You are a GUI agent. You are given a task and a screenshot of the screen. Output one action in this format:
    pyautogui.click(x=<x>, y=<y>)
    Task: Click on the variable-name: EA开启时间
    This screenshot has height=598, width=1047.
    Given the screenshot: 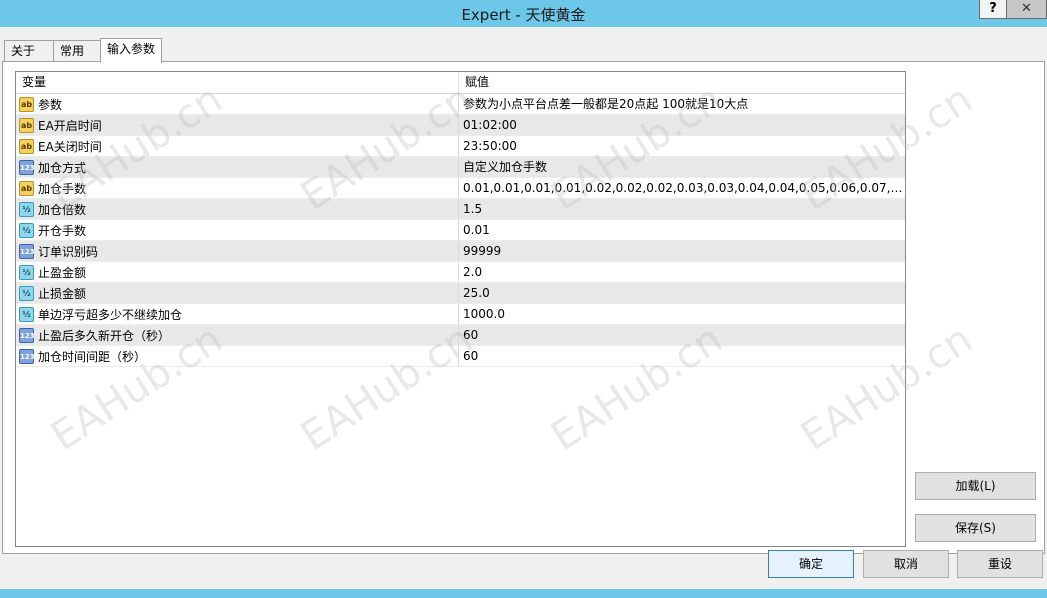 What is the action you would take?
    pyautogui.click(x=70, y=125)
    